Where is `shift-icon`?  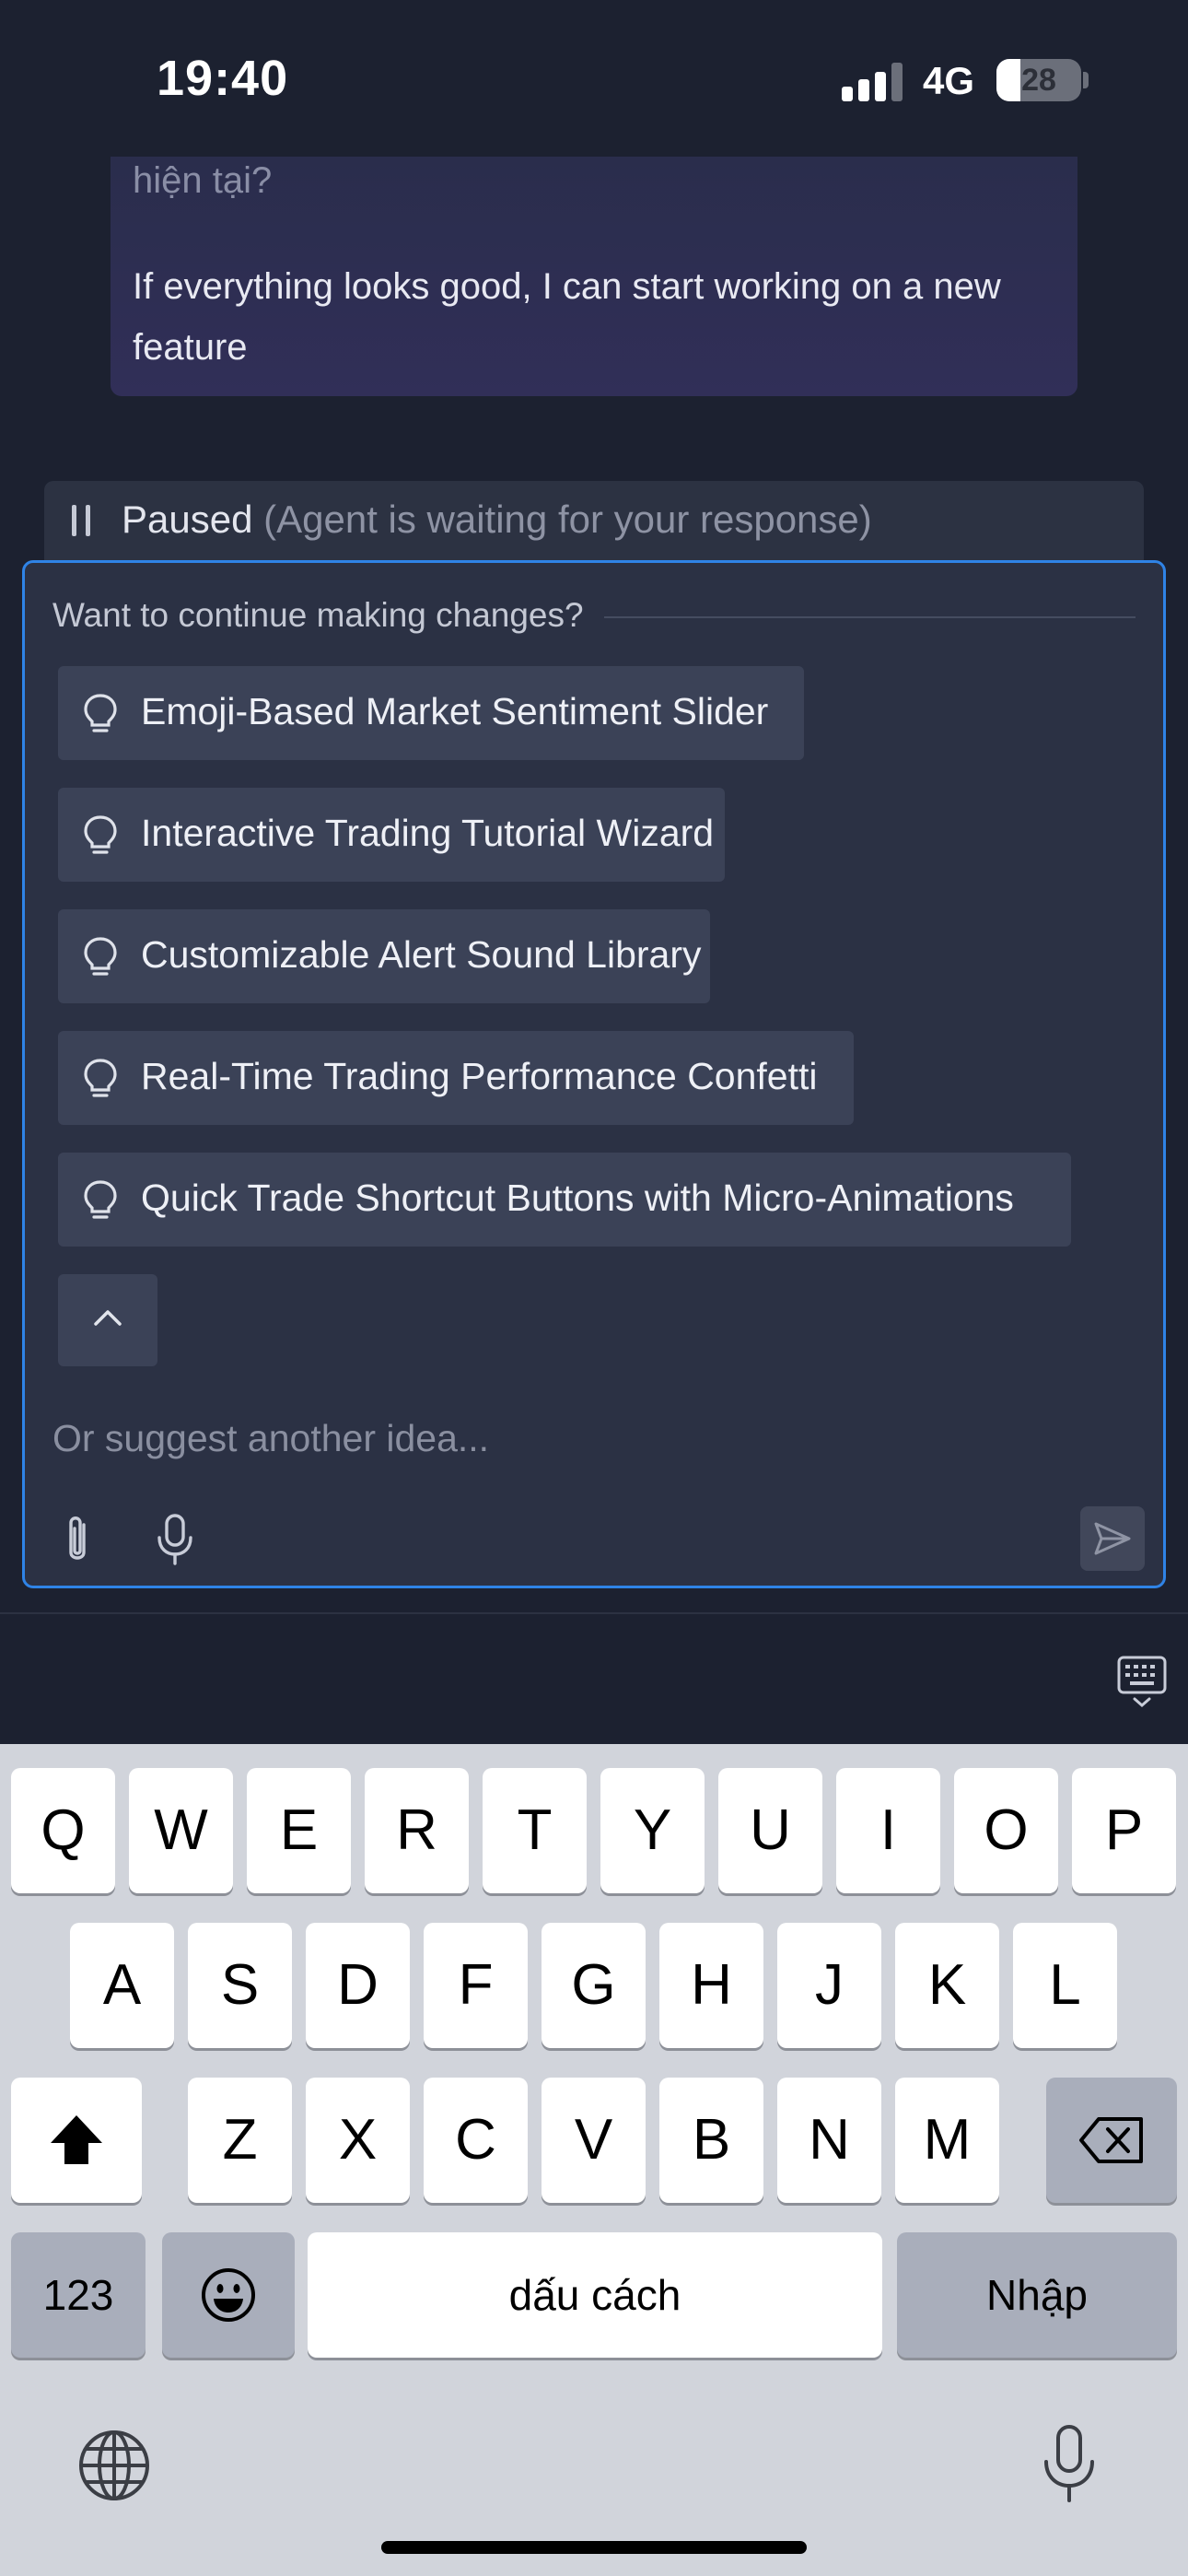 shift-icon is located at coordinates (76, 2139).